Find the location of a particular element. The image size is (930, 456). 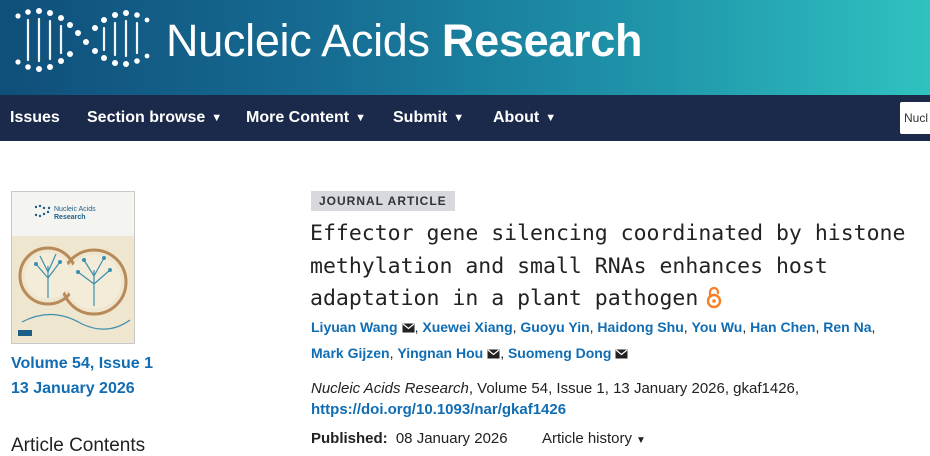

published-label: Published: is located at coordinates (349, 438).